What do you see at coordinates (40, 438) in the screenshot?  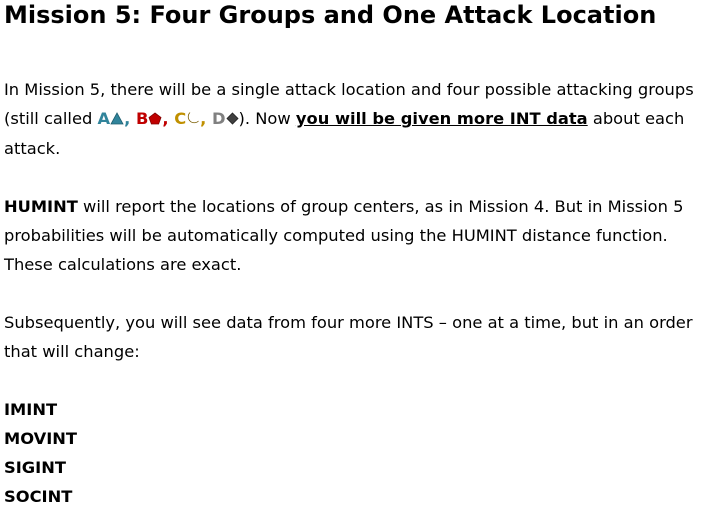 I see `int-list-item: MOVINT` at bounding box center [40, 438].